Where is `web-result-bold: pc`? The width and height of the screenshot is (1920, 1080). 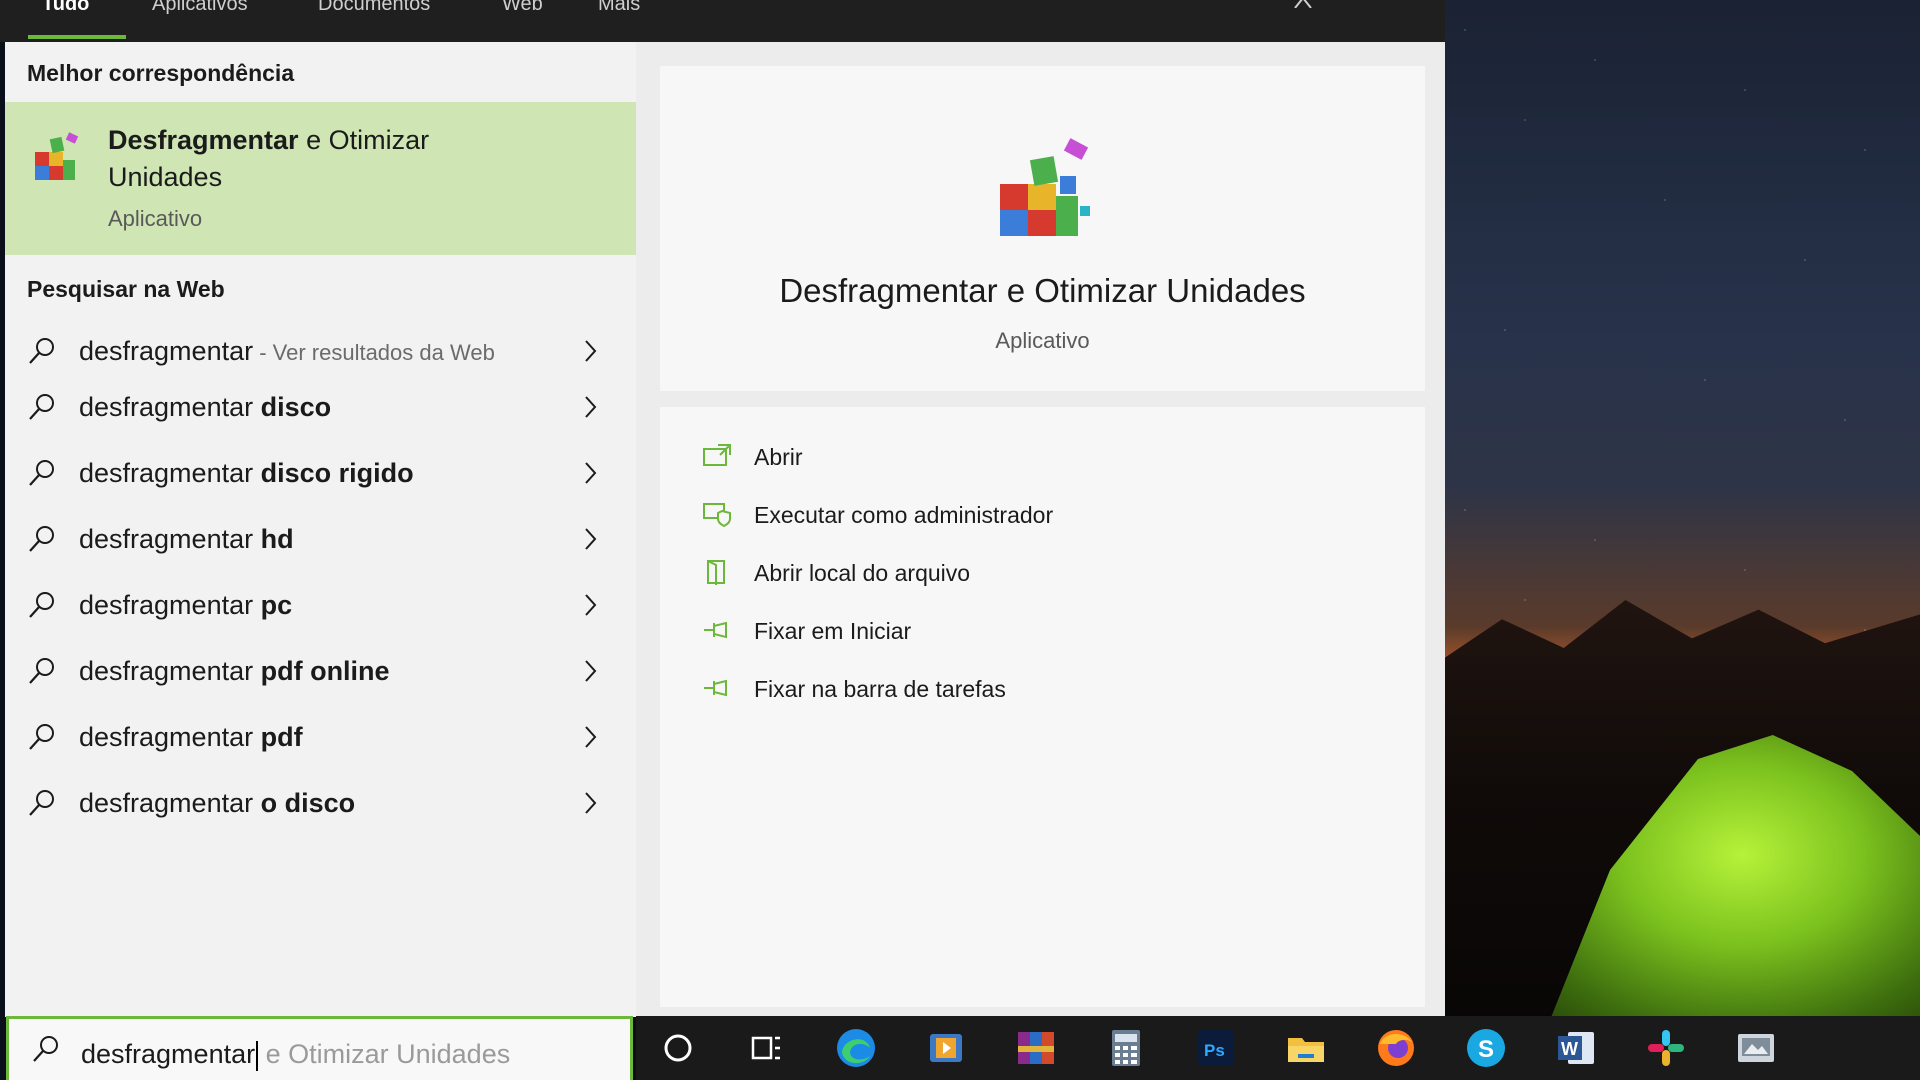 web-result-bold: pc is located at coordinates (276, 605).